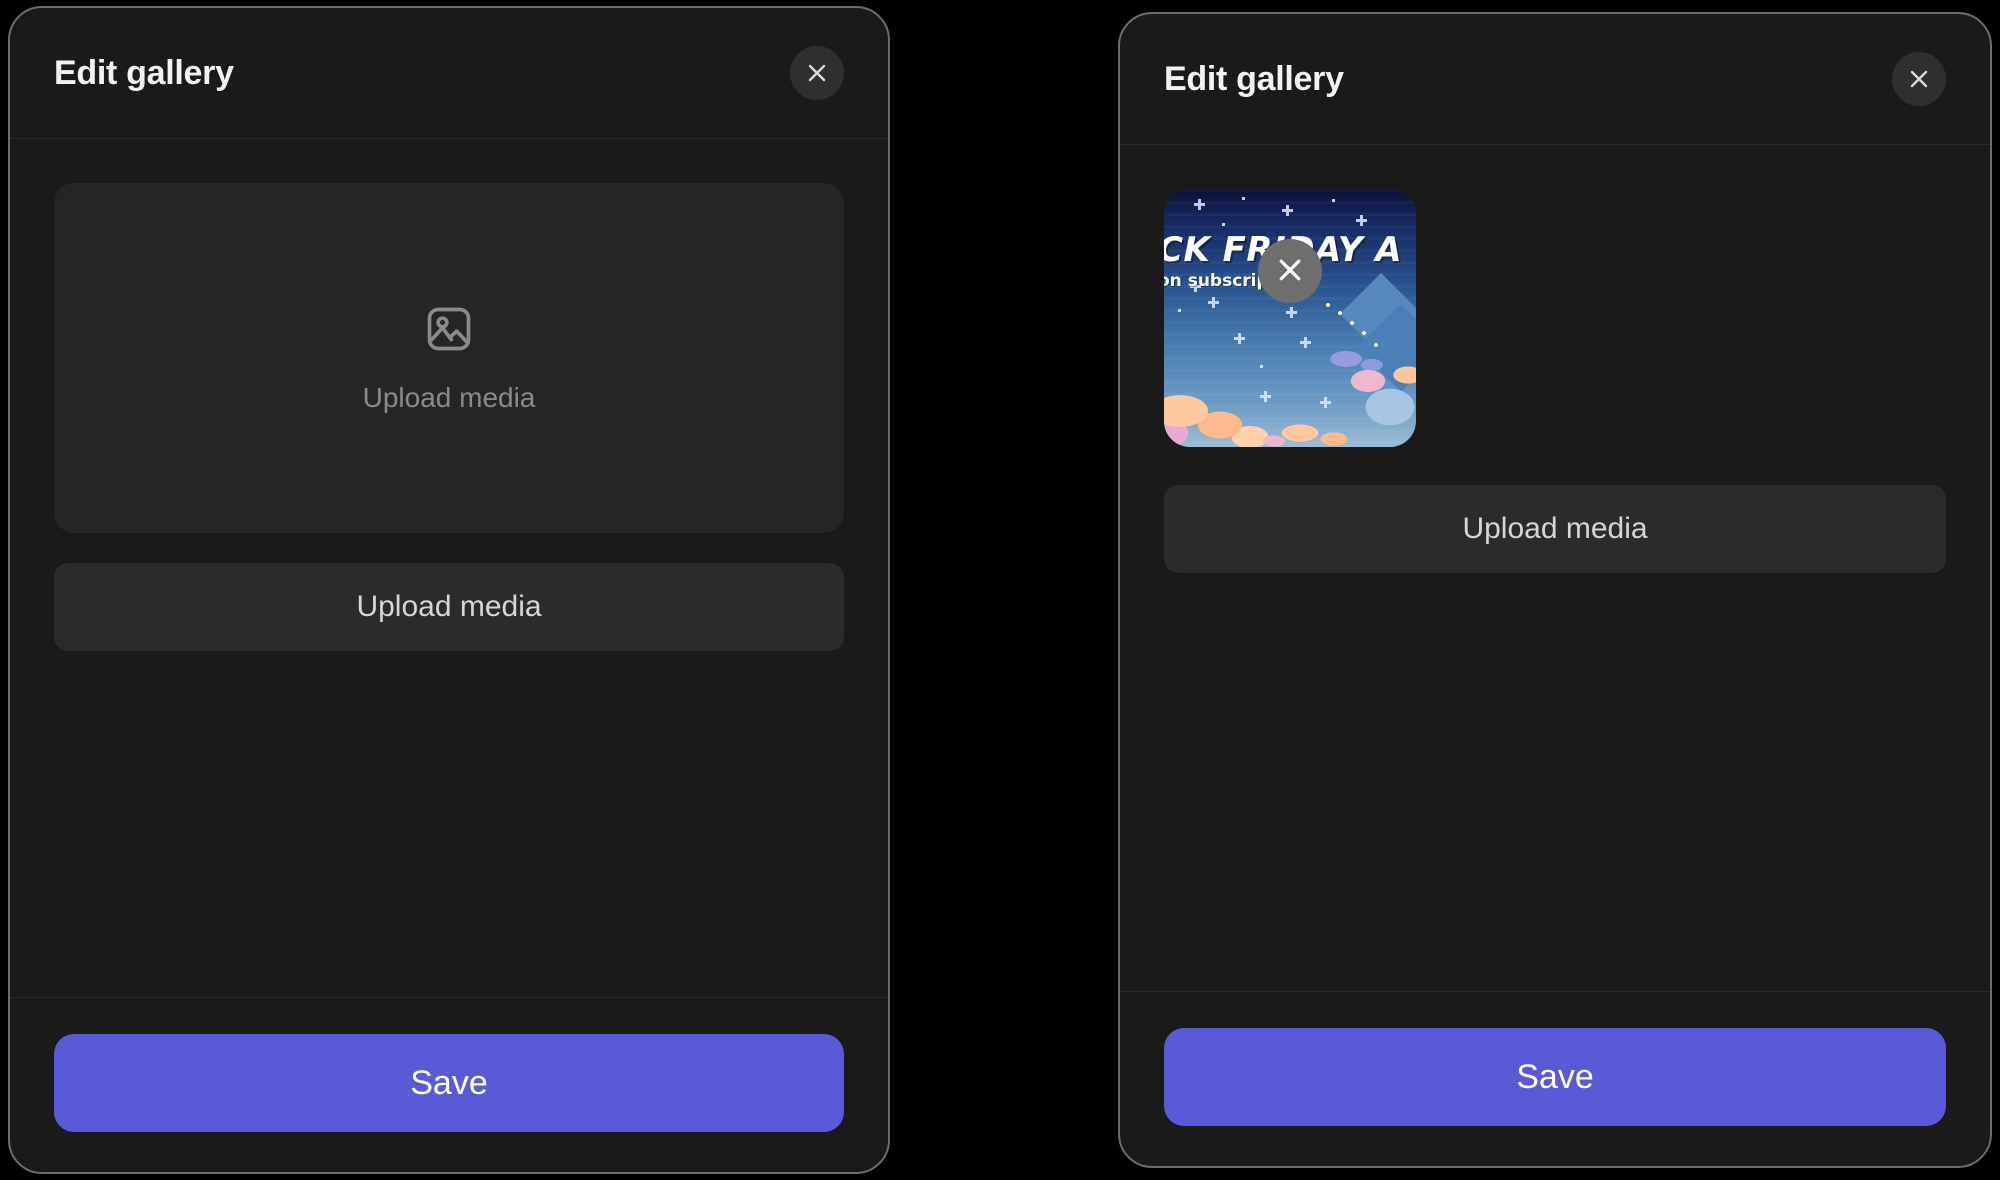 This screenshot has width=2000, height=1180. I want to click on media-dropzone: Upload media, so click(449, 358).